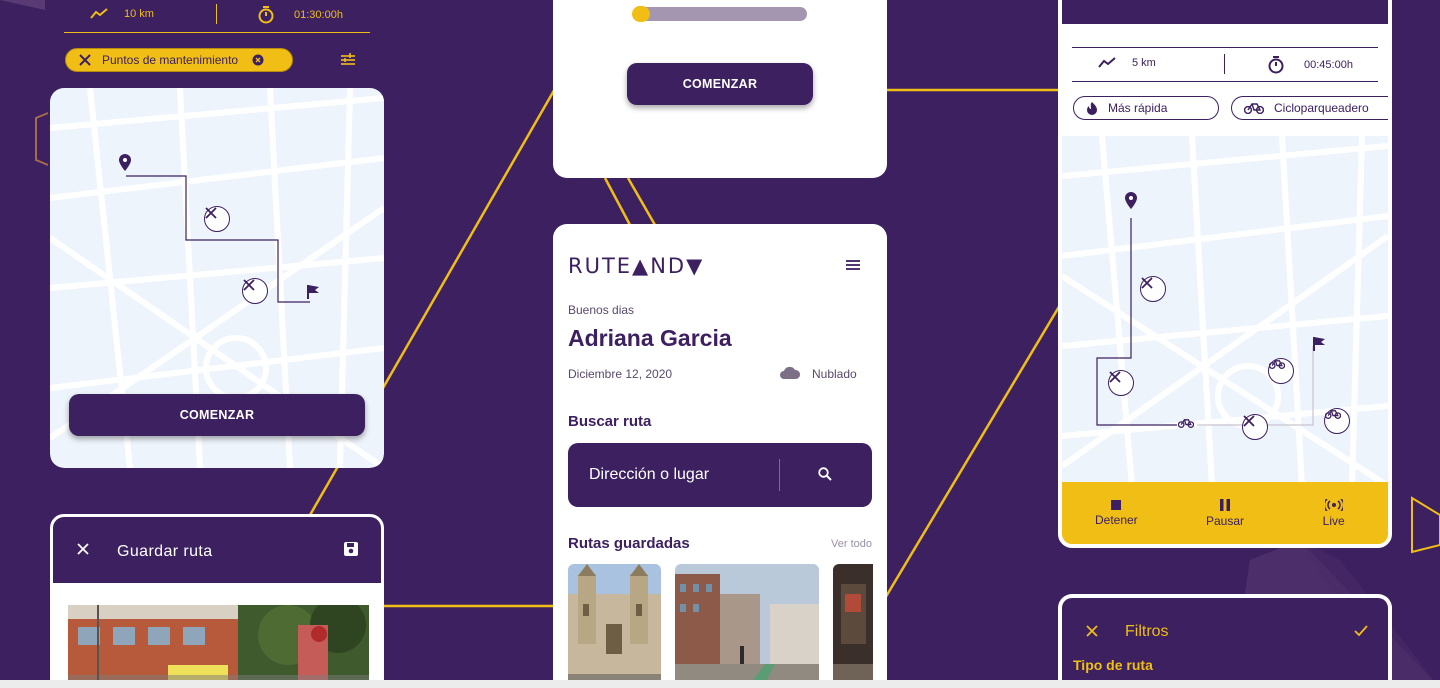 The width and height of the screenshot is (1440, 688). I want to click on filter-sliders-icon, so click(348, 60).